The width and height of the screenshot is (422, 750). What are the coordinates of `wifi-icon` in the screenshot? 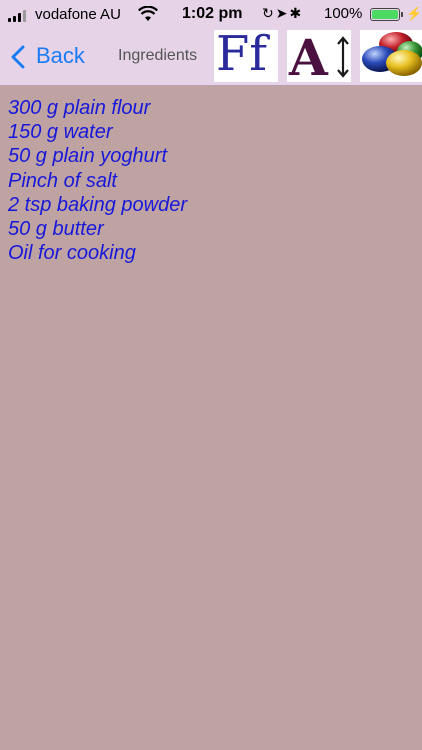 It's located at (148, 13).